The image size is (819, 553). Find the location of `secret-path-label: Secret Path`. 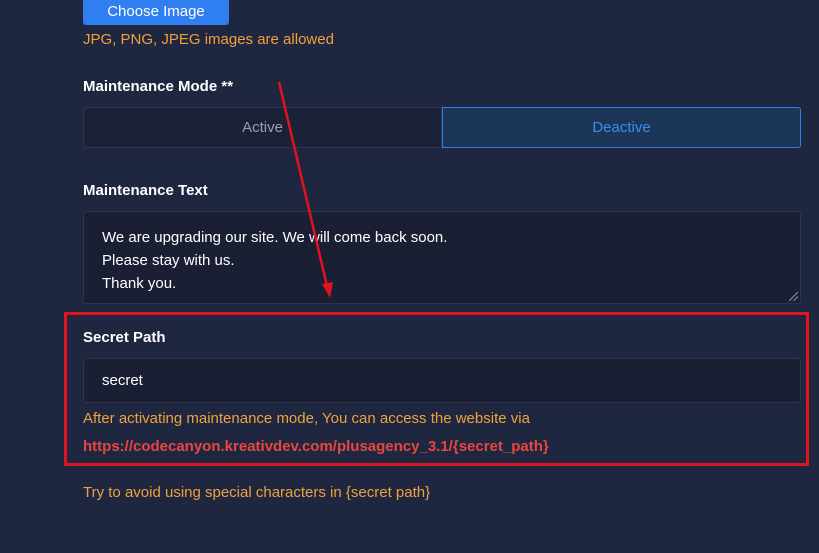

secret-path-label: Secret Path is located at coordinates (124, 337).